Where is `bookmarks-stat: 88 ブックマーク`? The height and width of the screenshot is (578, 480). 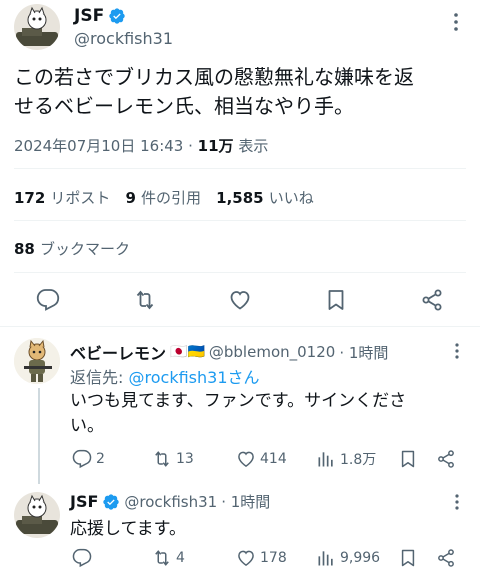 bookmarks-stat: 88 ブックマーク is located at coordinates (72, 248).